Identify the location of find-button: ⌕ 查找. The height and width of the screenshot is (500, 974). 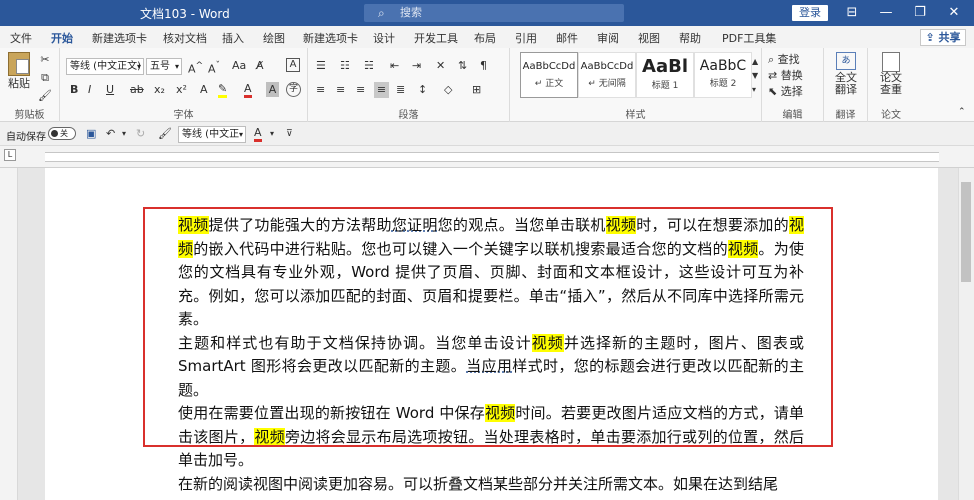
(784, 60).